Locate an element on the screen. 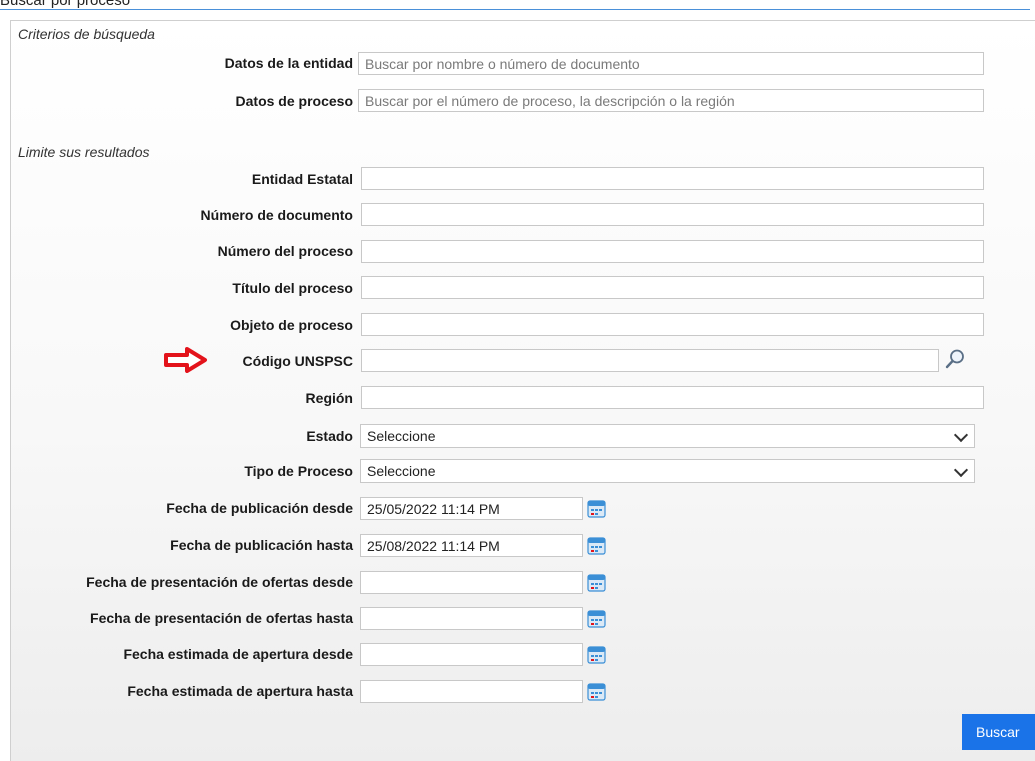 The height and width of the screenshot is (761, 1035). region-label: Región is located at coordinates (329, 398).